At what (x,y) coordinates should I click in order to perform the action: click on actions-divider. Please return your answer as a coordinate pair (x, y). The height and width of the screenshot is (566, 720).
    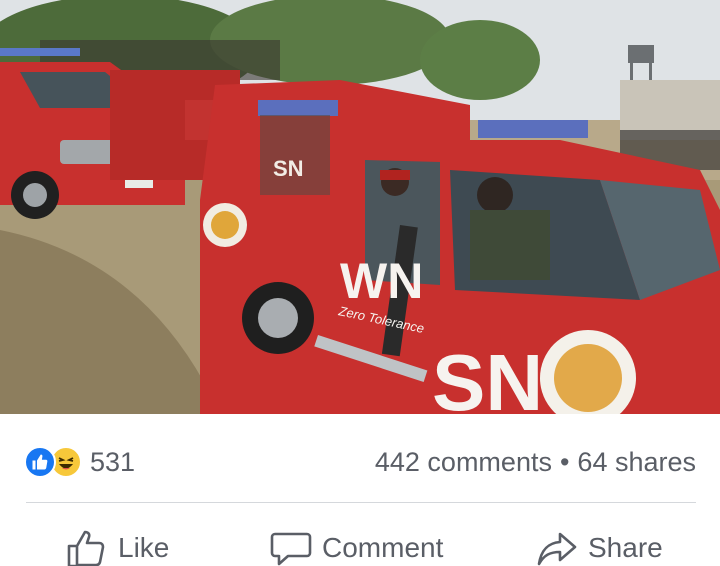
    Looking at the image, I should click on (361, 502).